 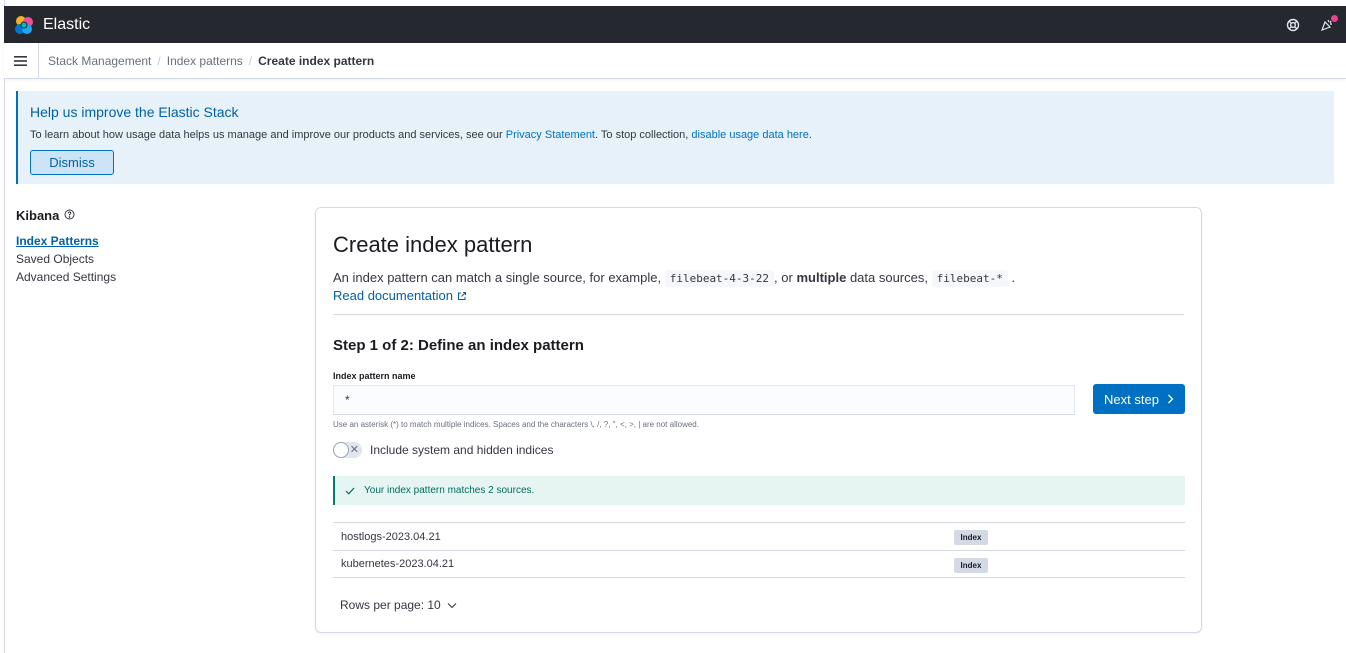 What do you see at coordinates (69, 215) in the screenshot?
I see `info-icon` at bounding box center [69, 215].